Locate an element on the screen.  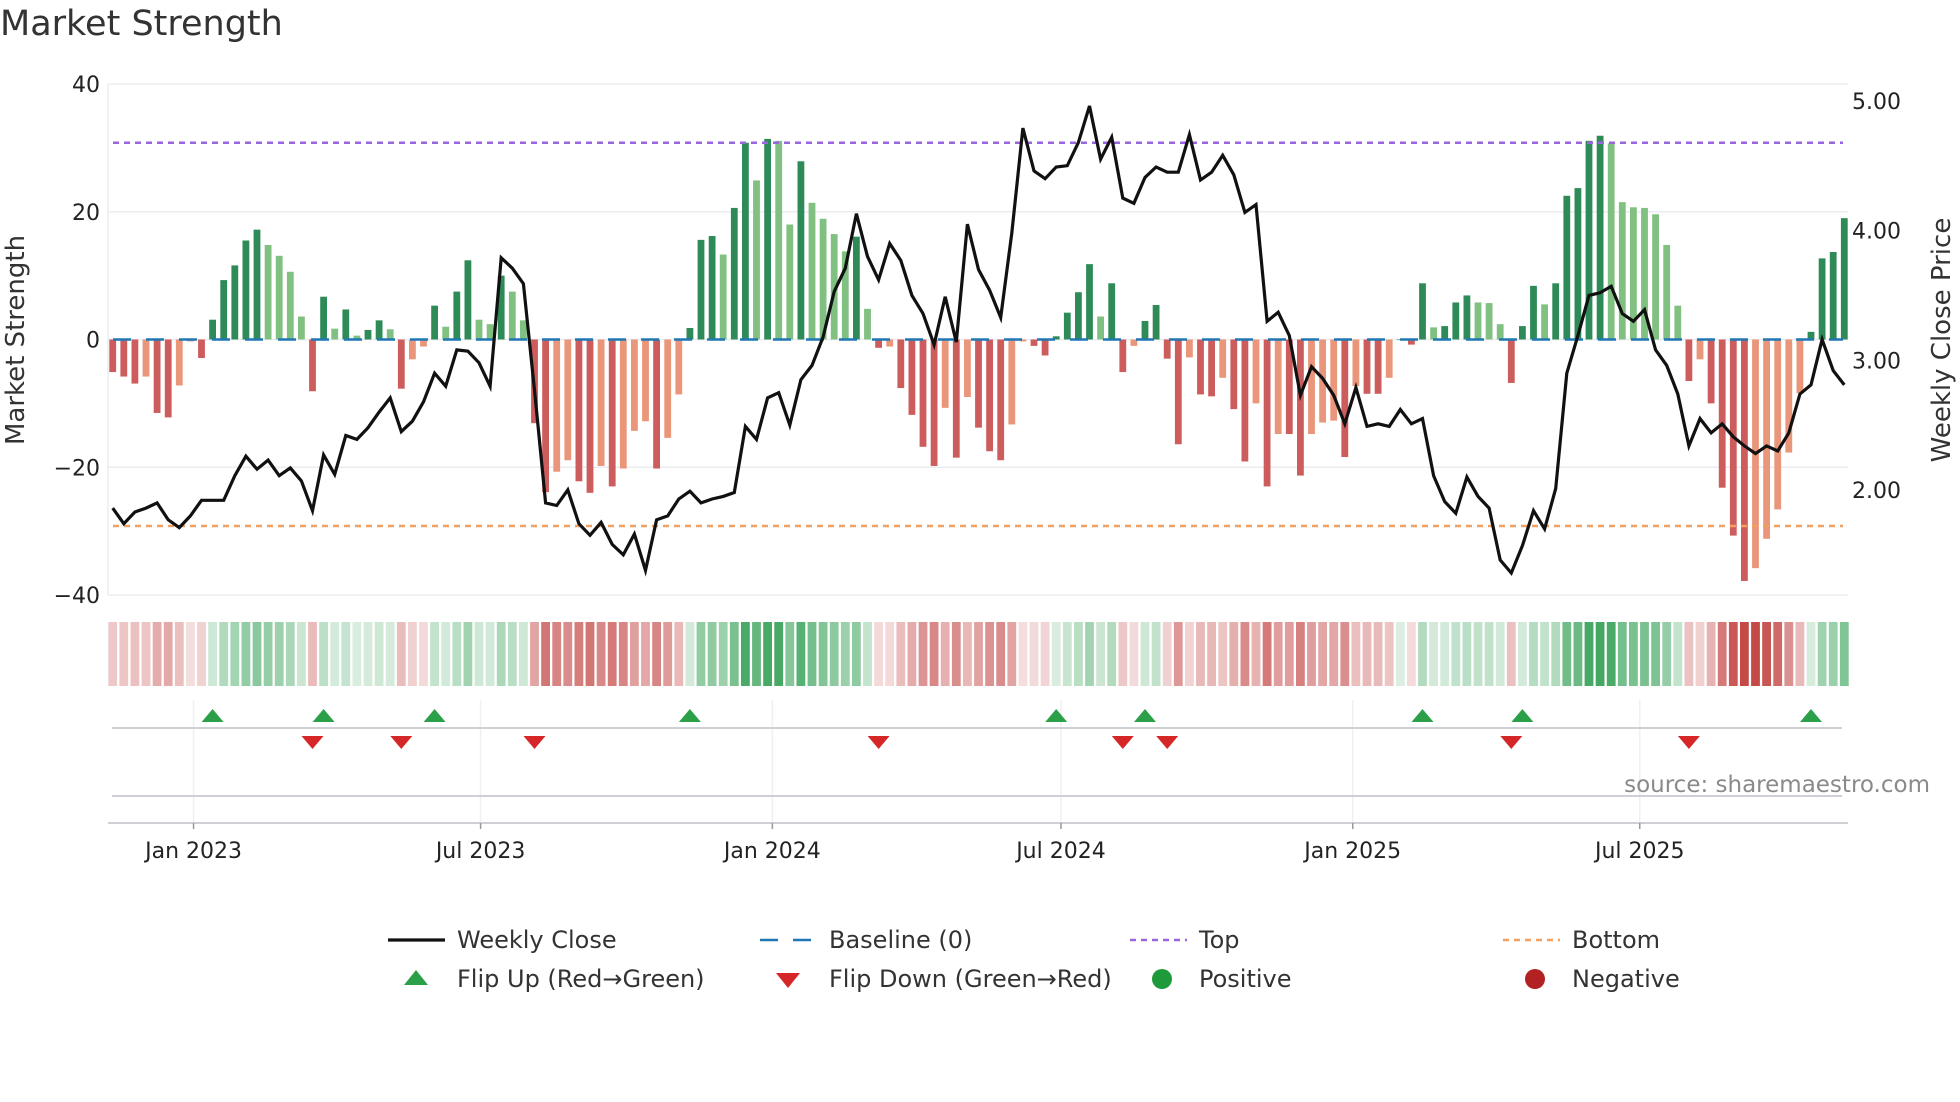
legend-item: Negative is located at coordinates (1602, 979).